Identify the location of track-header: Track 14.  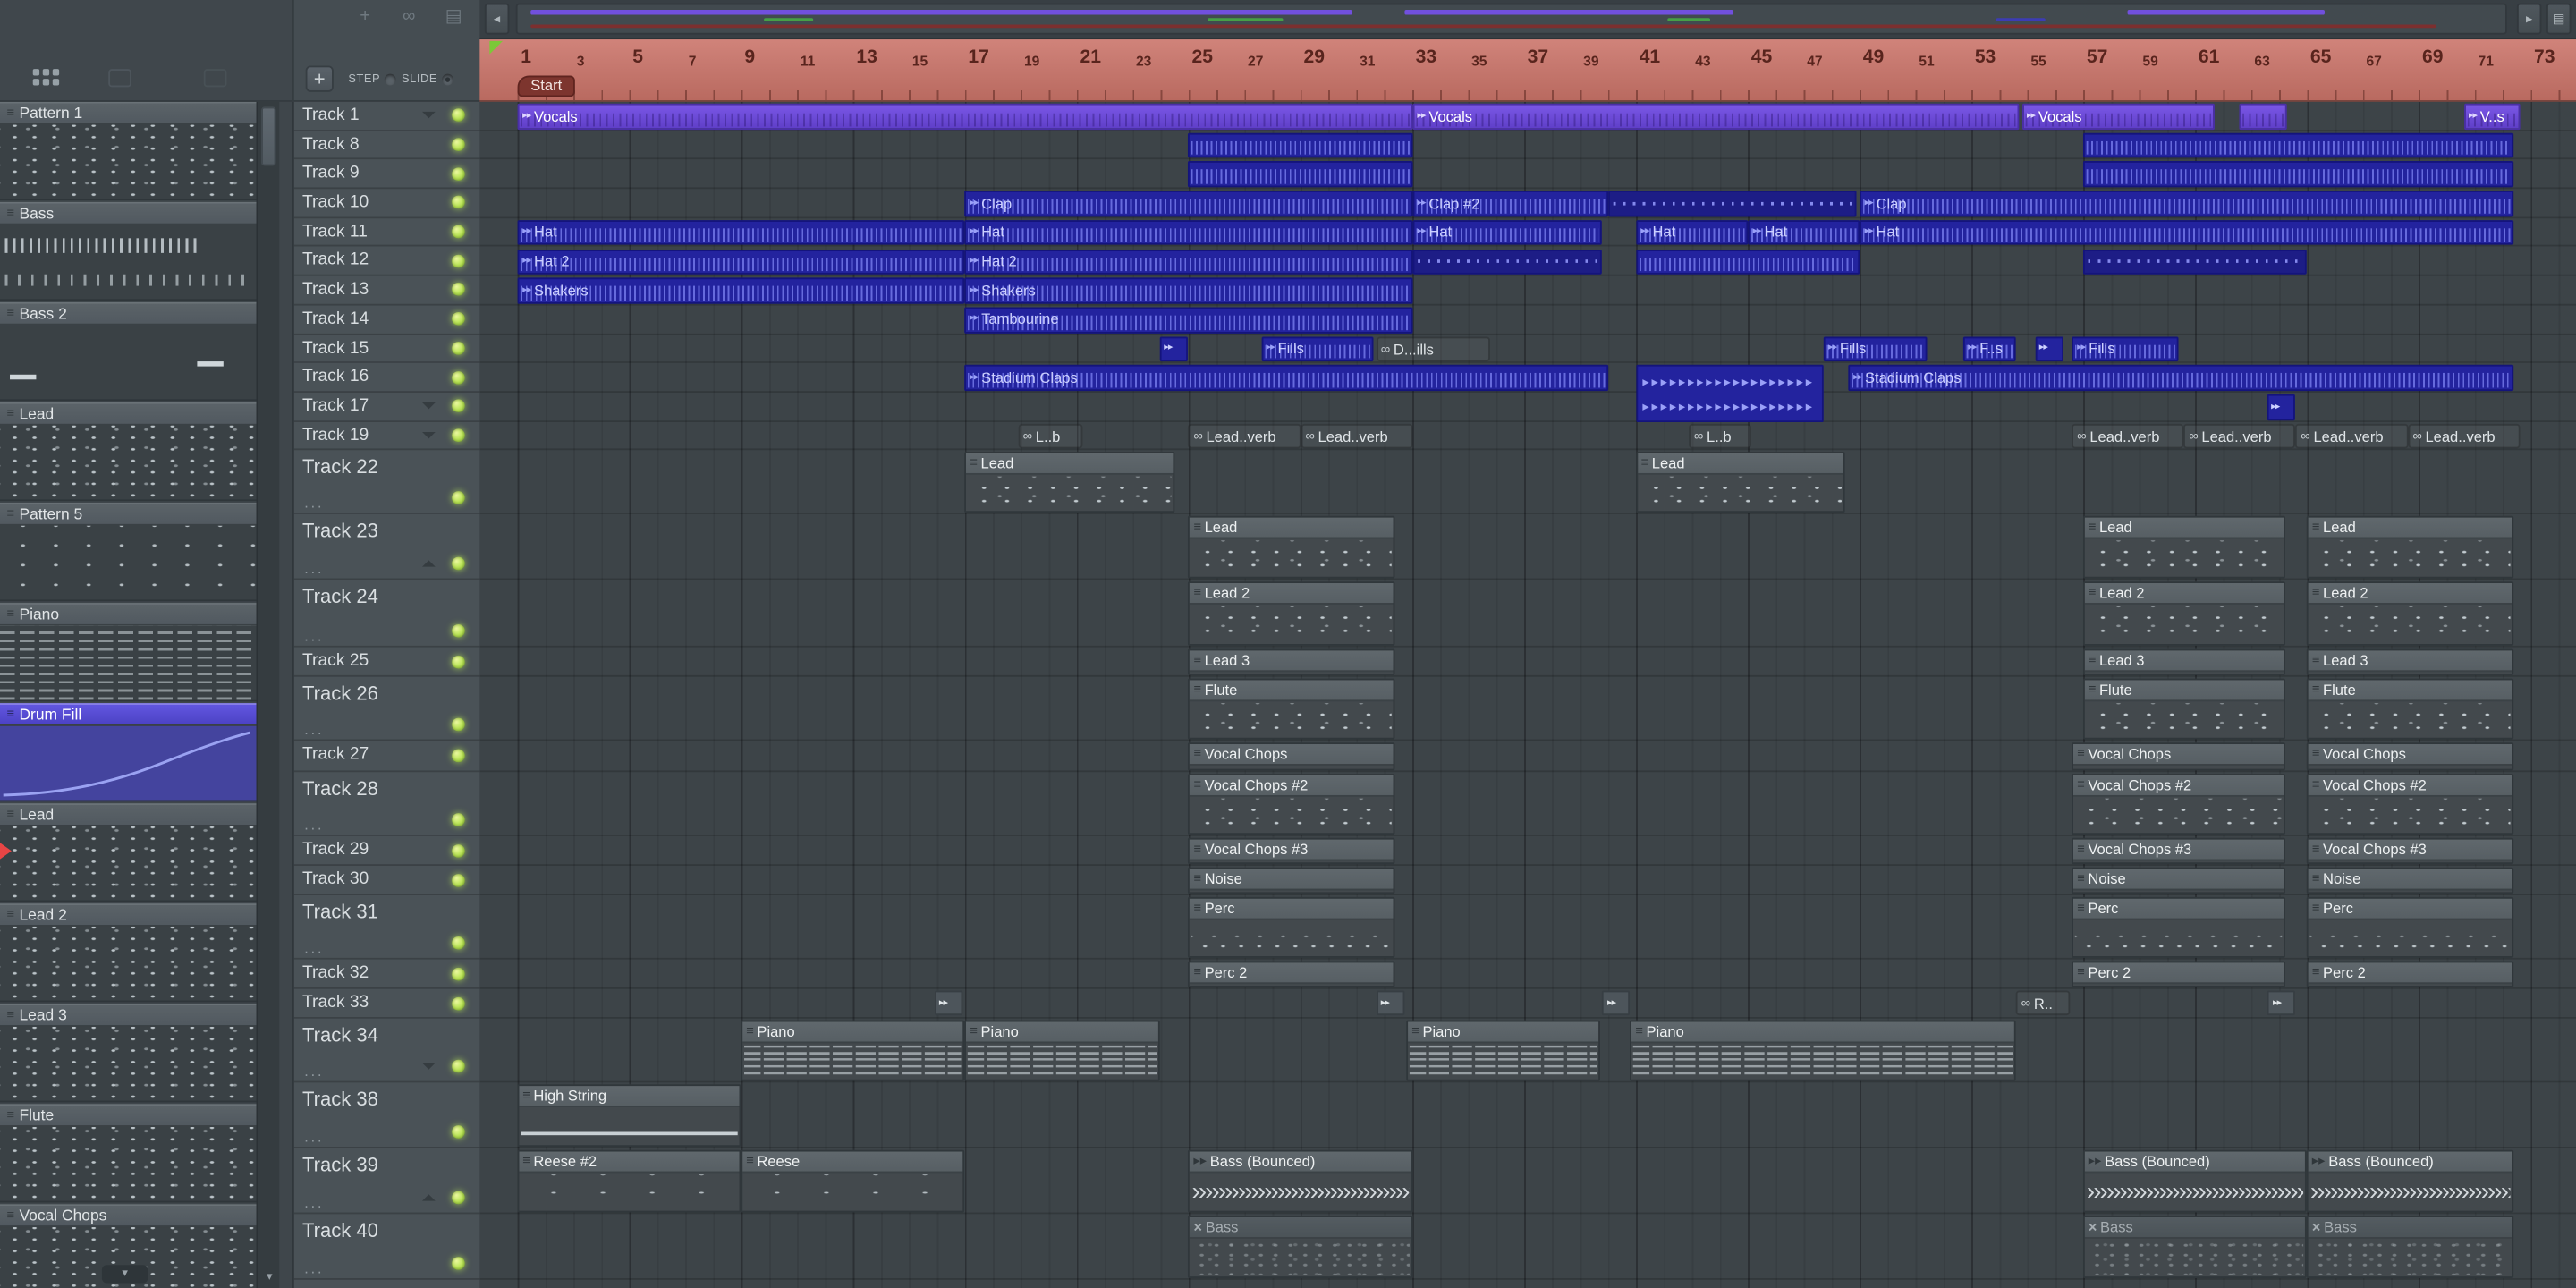
(386, 320).